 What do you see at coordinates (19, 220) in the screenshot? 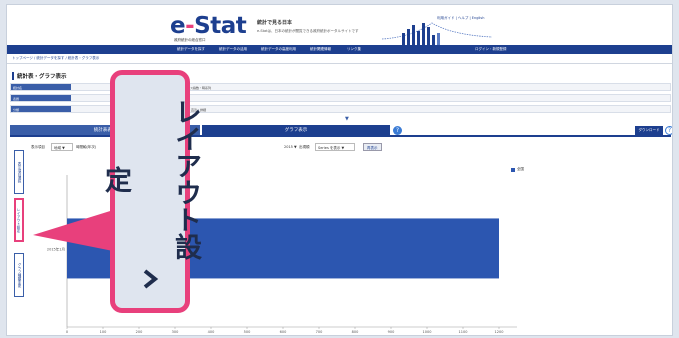
I see `side-tab-layout: レイアウト設定` at bounding box center [19, 220].